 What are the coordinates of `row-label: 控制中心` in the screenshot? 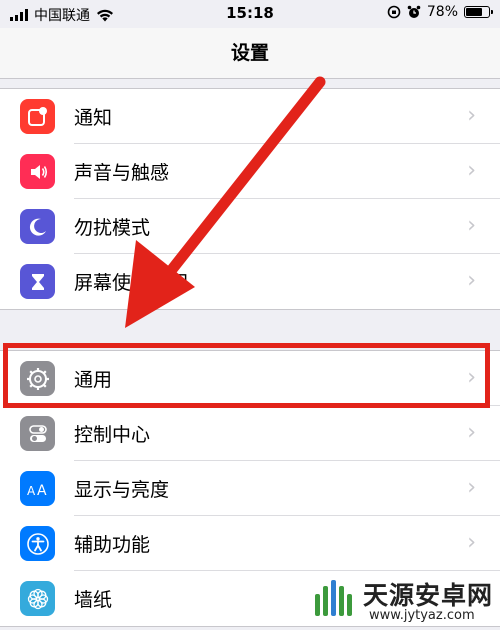 It's located at (112, 435).